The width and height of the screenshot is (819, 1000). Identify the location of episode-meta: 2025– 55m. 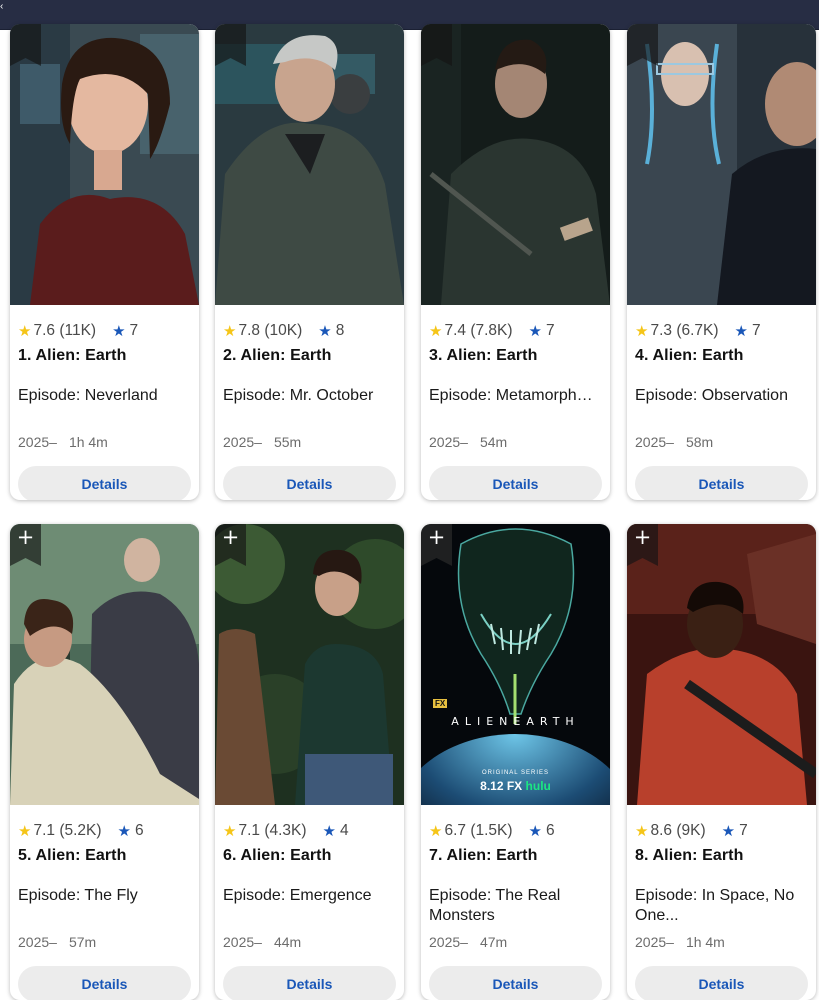
(262, 443).